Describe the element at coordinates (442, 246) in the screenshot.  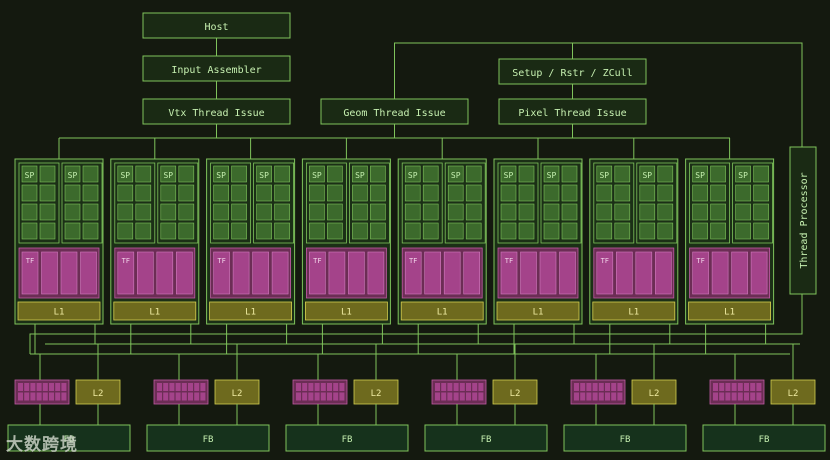
I see `cluster-5: SP SP TF L1` at that location.